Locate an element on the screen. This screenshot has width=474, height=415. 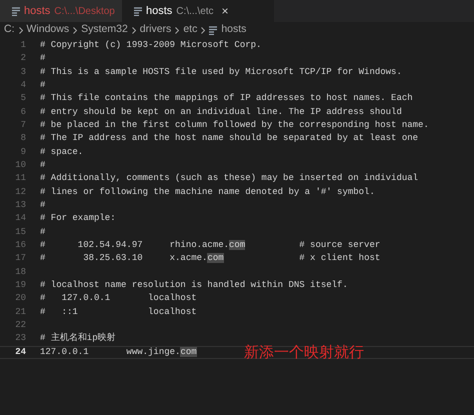
line-number: 8 is located at coordinates (23, 139).